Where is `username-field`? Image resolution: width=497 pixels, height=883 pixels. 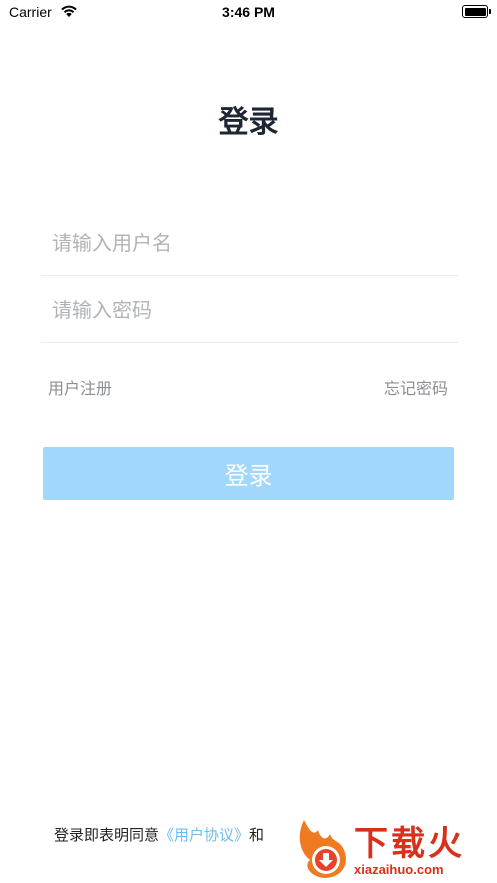
username-field is located at coordinates (249, 243).